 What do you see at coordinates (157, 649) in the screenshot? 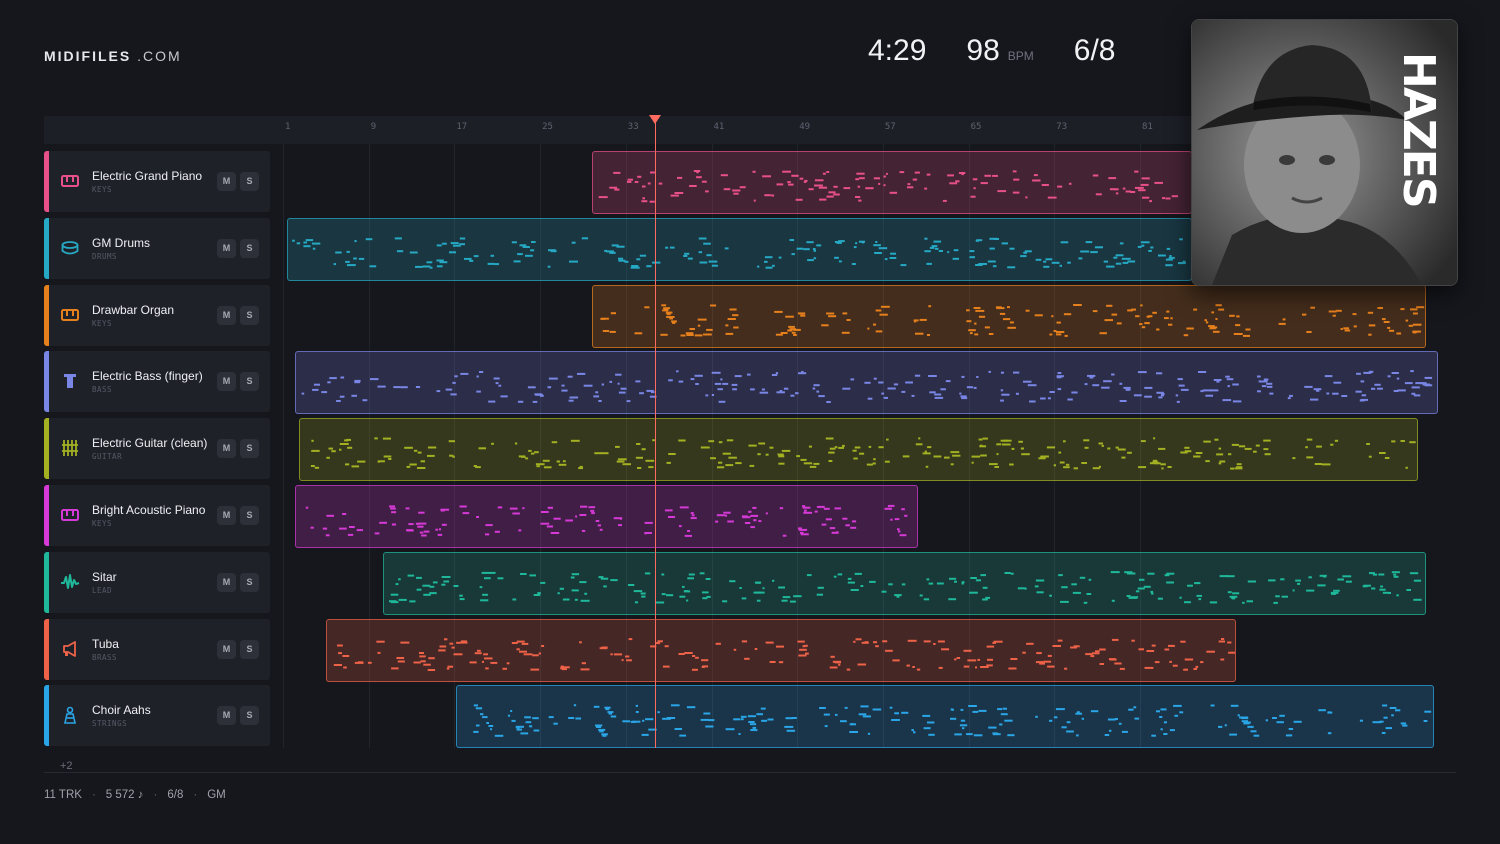
I see `track-header: Tuba BRASS M S` at bounding box center [157, 649].